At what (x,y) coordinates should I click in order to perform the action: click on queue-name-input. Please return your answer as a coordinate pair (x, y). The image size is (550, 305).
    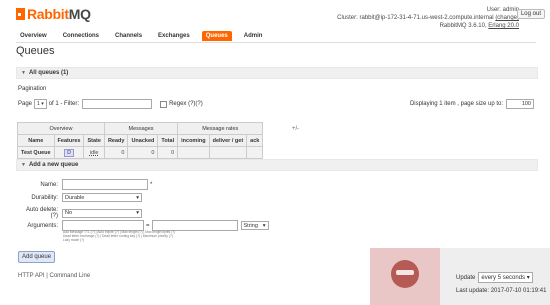
    Looking at the image, I should click on (105, 184).